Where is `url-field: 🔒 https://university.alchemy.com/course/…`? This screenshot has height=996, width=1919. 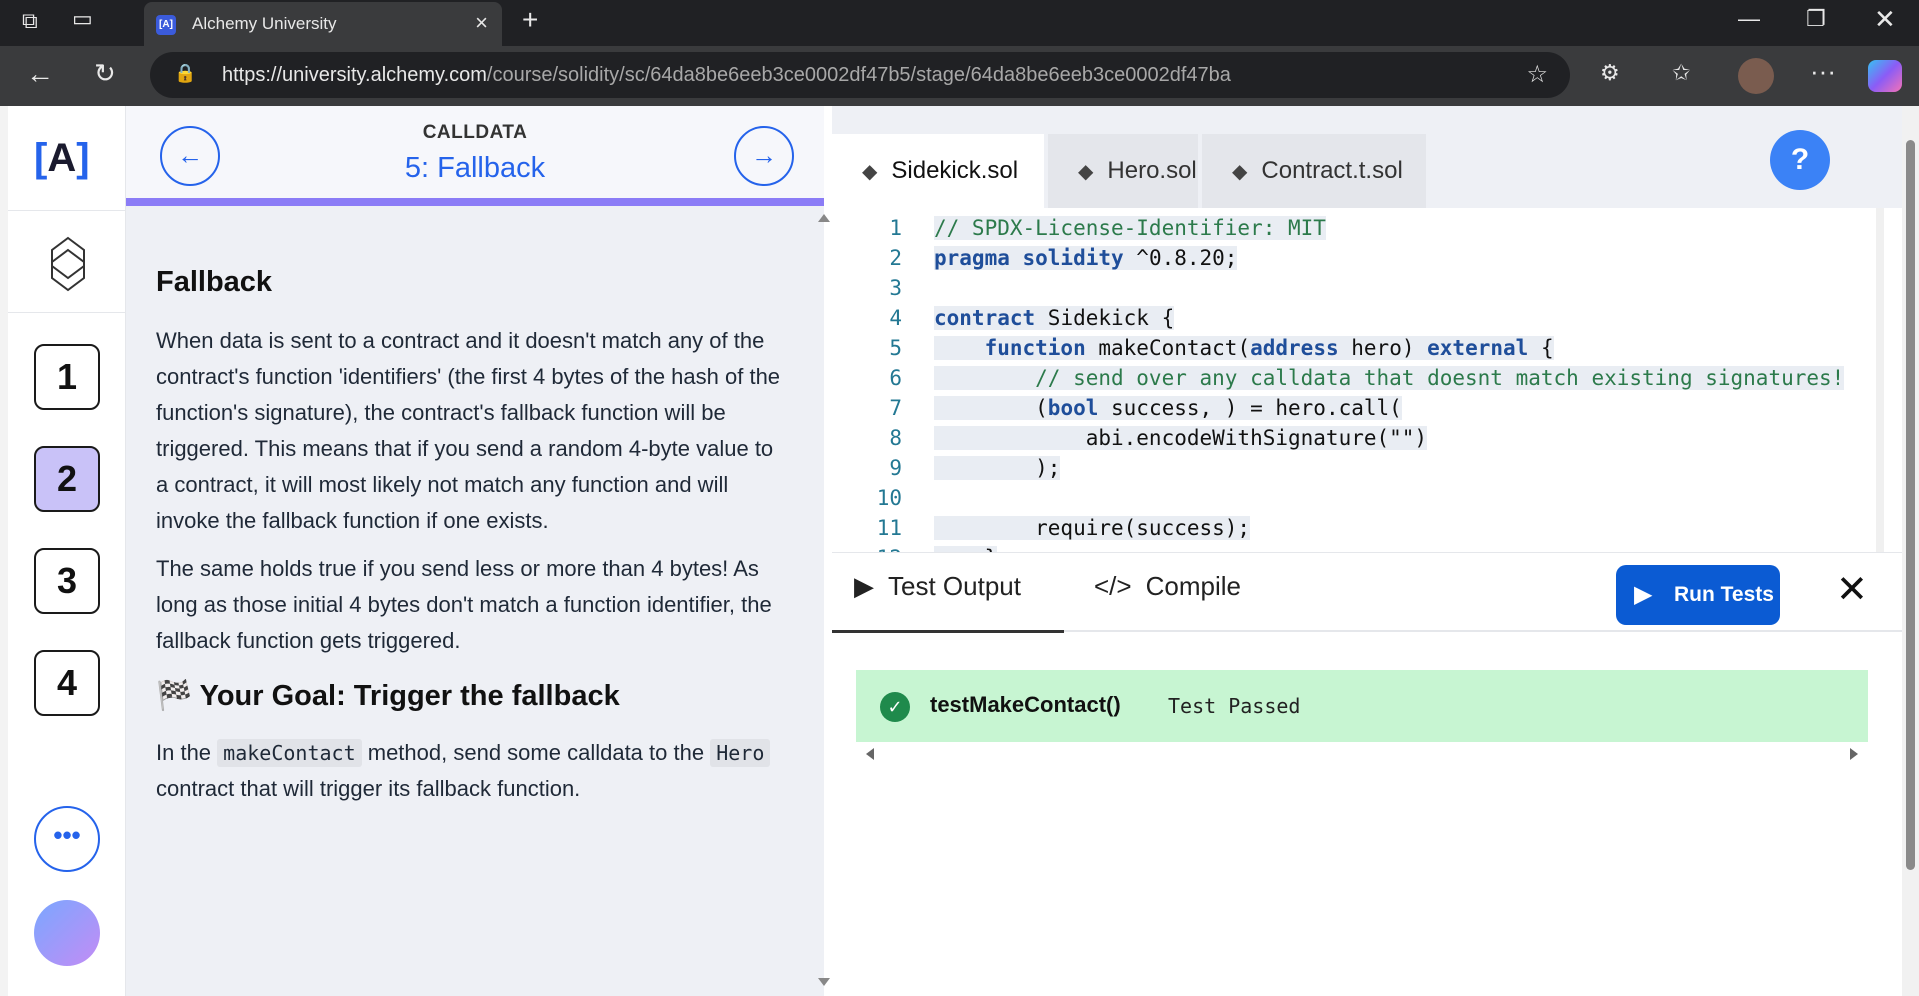
url-field: 🔒 https://university.alchemy.com/course/… is located at coordinates (860, 75).